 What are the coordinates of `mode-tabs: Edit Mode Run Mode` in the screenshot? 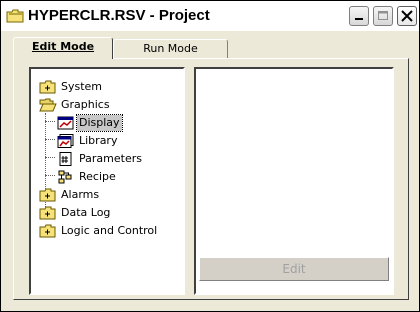 It's located at (214, 48).